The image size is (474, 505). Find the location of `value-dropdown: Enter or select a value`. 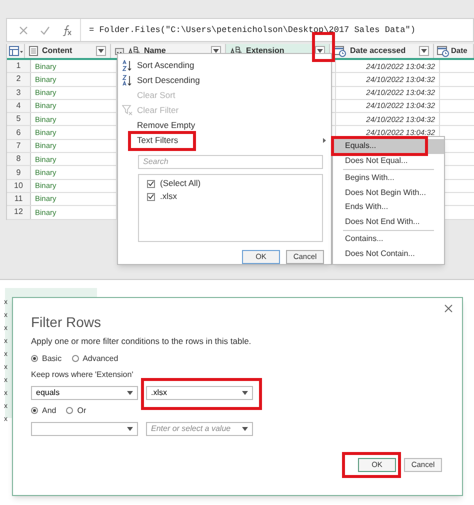

value-dropdown: Enter or select a value is located at coordinates (199, 429).